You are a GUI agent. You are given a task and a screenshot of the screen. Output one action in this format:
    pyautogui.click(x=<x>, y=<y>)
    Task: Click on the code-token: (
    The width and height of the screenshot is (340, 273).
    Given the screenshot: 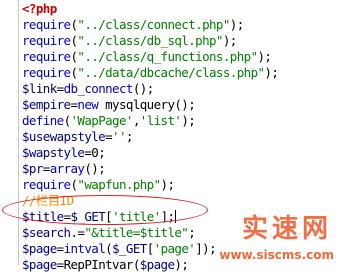 What is the action you would take?
    pyautogui.click(x=67, y=120)
    